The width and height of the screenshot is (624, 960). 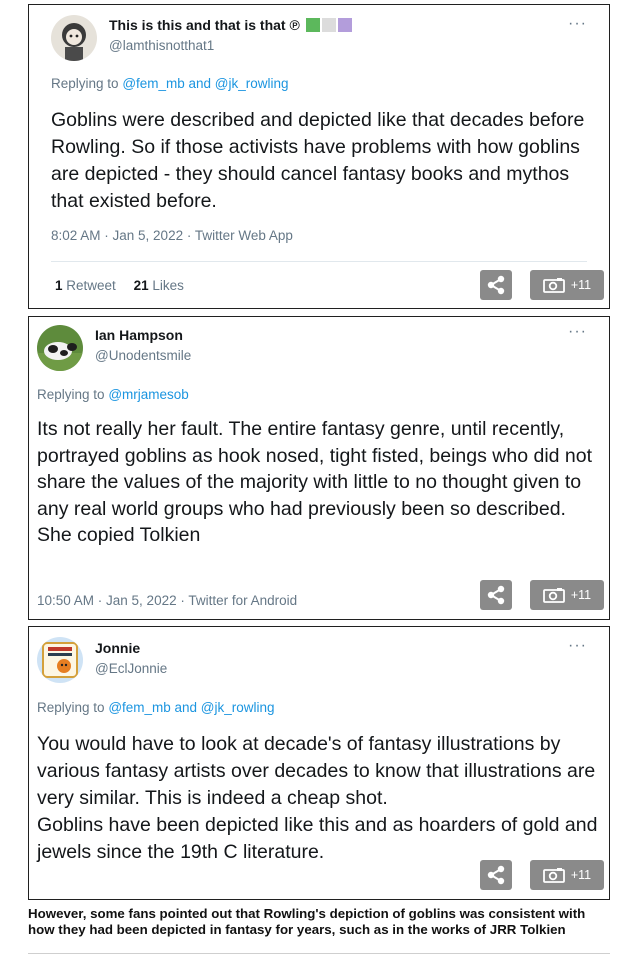 I want to click on handle: @EclJonnie, so click(x=131, y=668).